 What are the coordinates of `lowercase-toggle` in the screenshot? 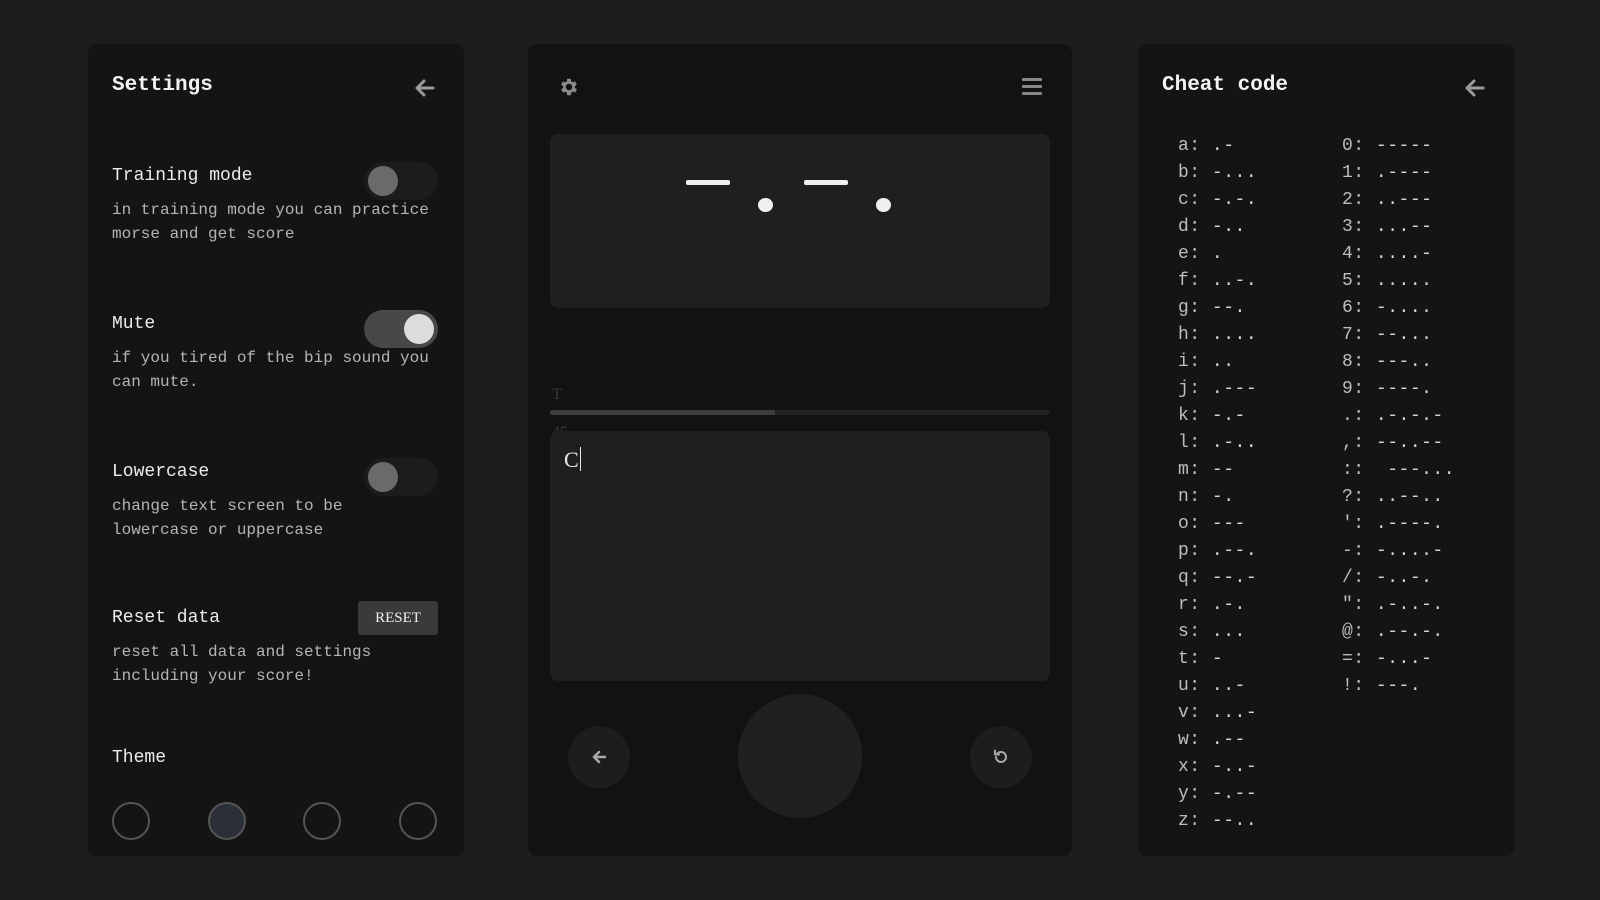 It's located at (401, 477).